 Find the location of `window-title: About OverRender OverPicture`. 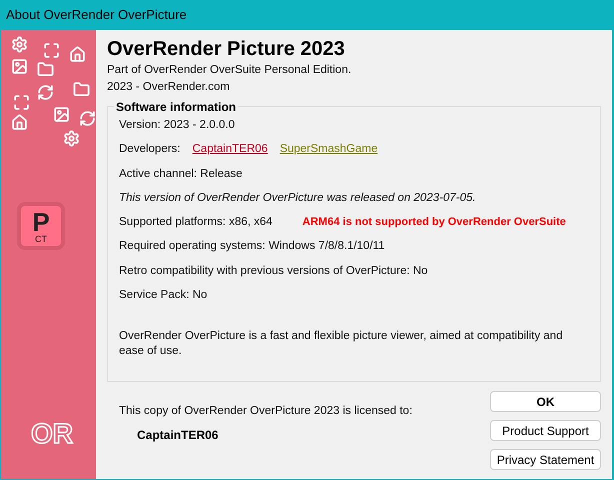

window-title: About OverRender OverPicture is located at coordinates (96, 15).